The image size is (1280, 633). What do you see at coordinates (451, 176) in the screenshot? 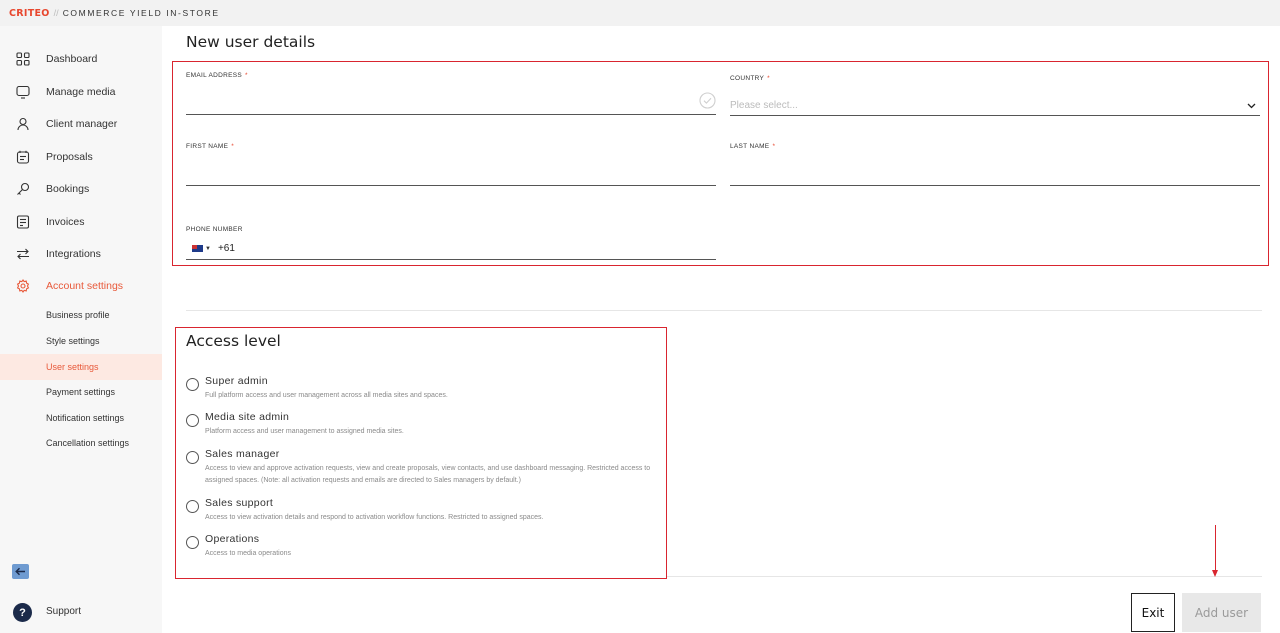
I see `first-name-field` at bounding box center [451, 176].